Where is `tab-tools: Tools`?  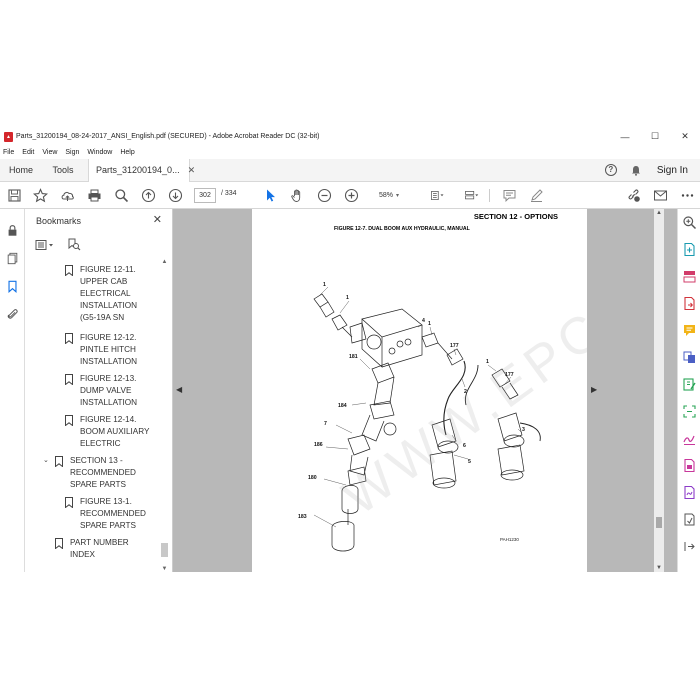
tab-tools: Tools is located at coordinates (63, 170).